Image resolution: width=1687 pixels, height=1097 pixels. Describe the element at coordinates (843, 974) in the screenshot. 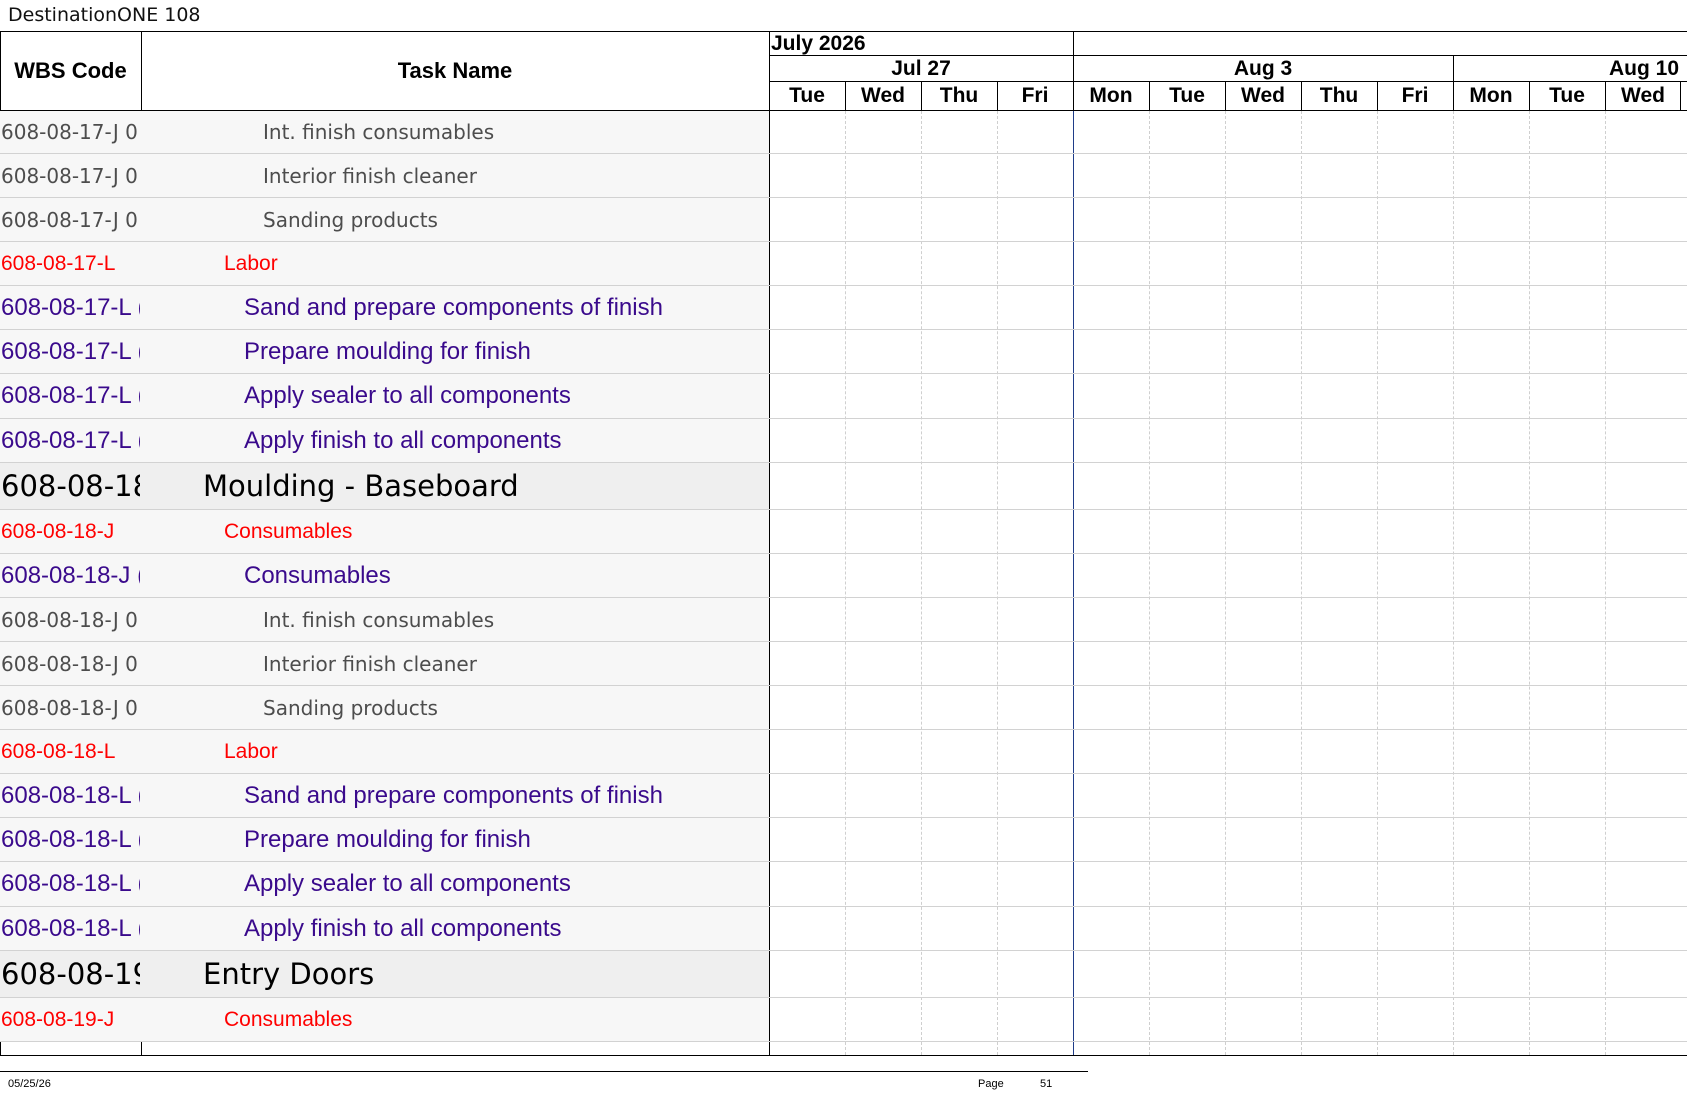

I see `summary-task-row: 608-08-19 Entry Doors` at that location.